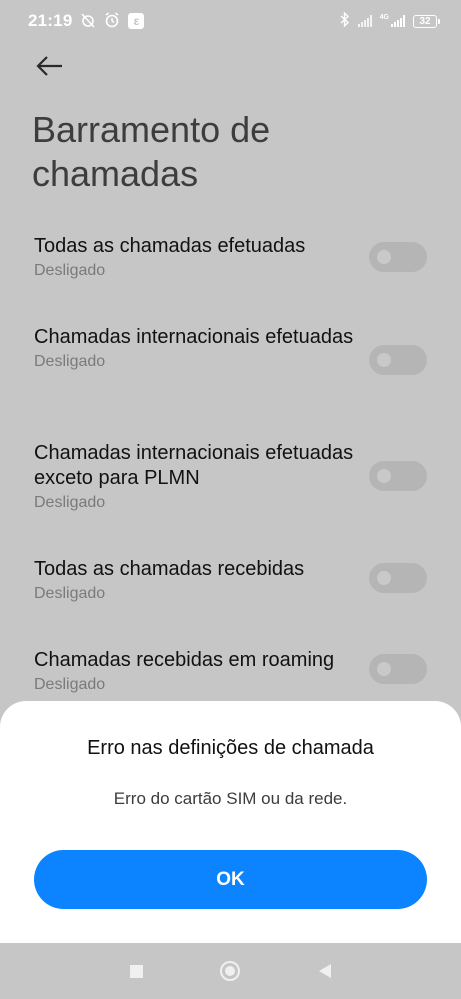 Image resolution: width=461 pixels, height=999 pixels. Describe the element at coordinates (230, 879) in the screenshot. I see `ok-button: OK` at that location.